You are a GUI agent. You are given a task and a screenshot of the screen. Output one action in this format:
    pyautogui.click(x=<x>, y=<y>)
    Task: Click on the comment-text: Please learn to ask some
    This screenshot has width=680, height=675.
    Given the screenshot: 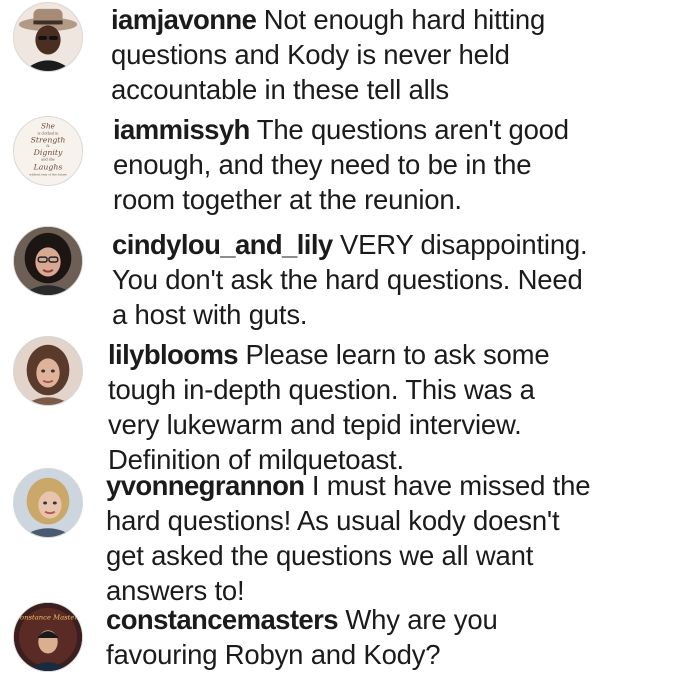 What is the action you would take?
    pyautogui.click(x=397, y=354)
    